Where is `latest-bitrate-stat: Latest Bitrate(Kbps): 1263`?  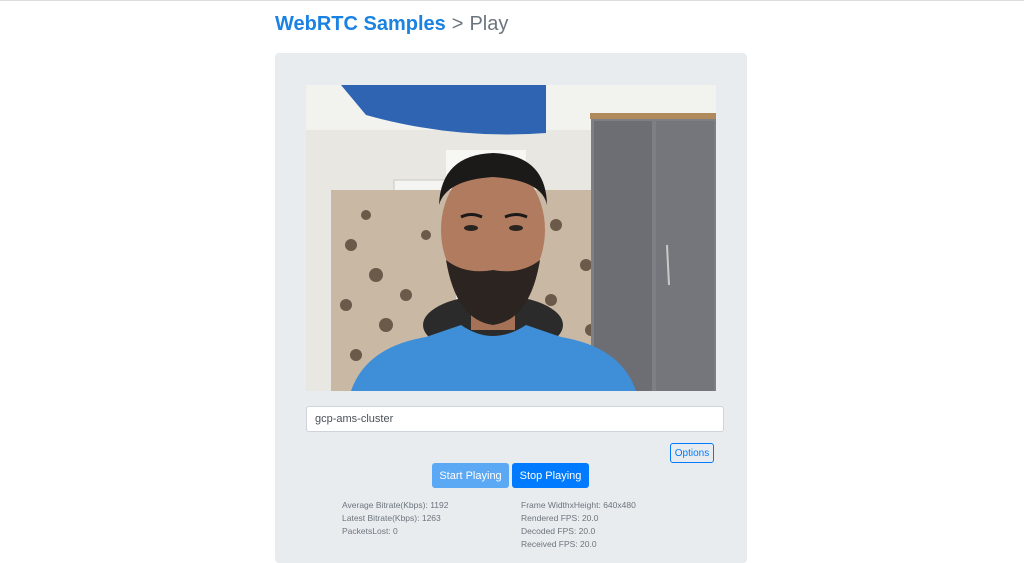 latest-bitrate-stat: Latest Bitrate(Kbps): 1263 is located at coordinates (391, 518).